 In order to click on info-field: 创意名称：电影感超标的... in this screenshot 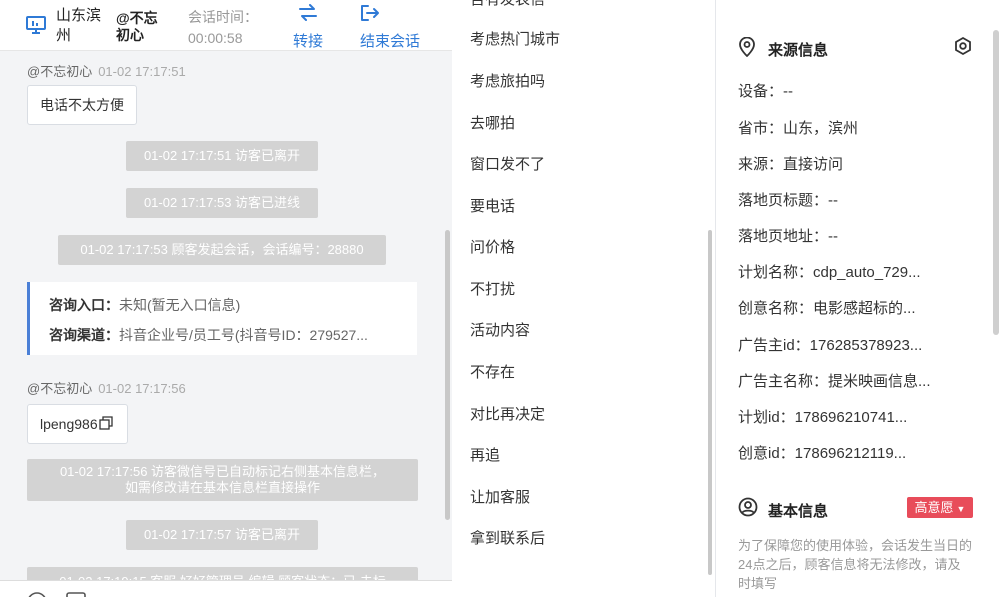, I will do `click(827, 308)`.